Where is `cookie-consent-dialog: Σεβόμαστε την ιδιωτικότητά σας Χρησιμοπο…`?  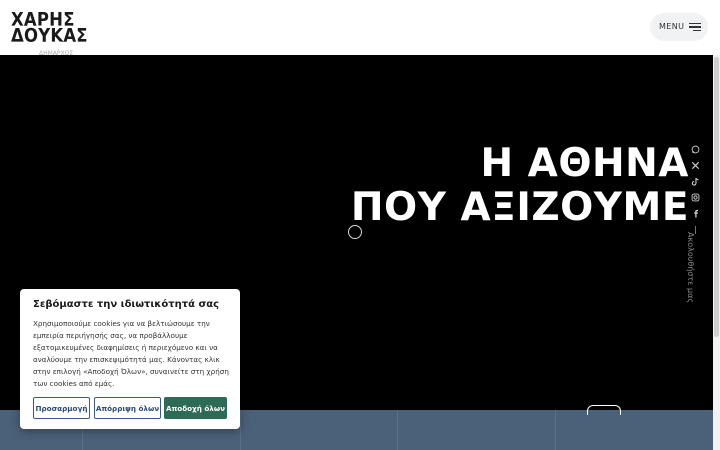 cookie-consent-dialog: Σεβόμαστε την ιδιωτικότητά σας Χρησιμοπο… is located at coordinates (130, 359).